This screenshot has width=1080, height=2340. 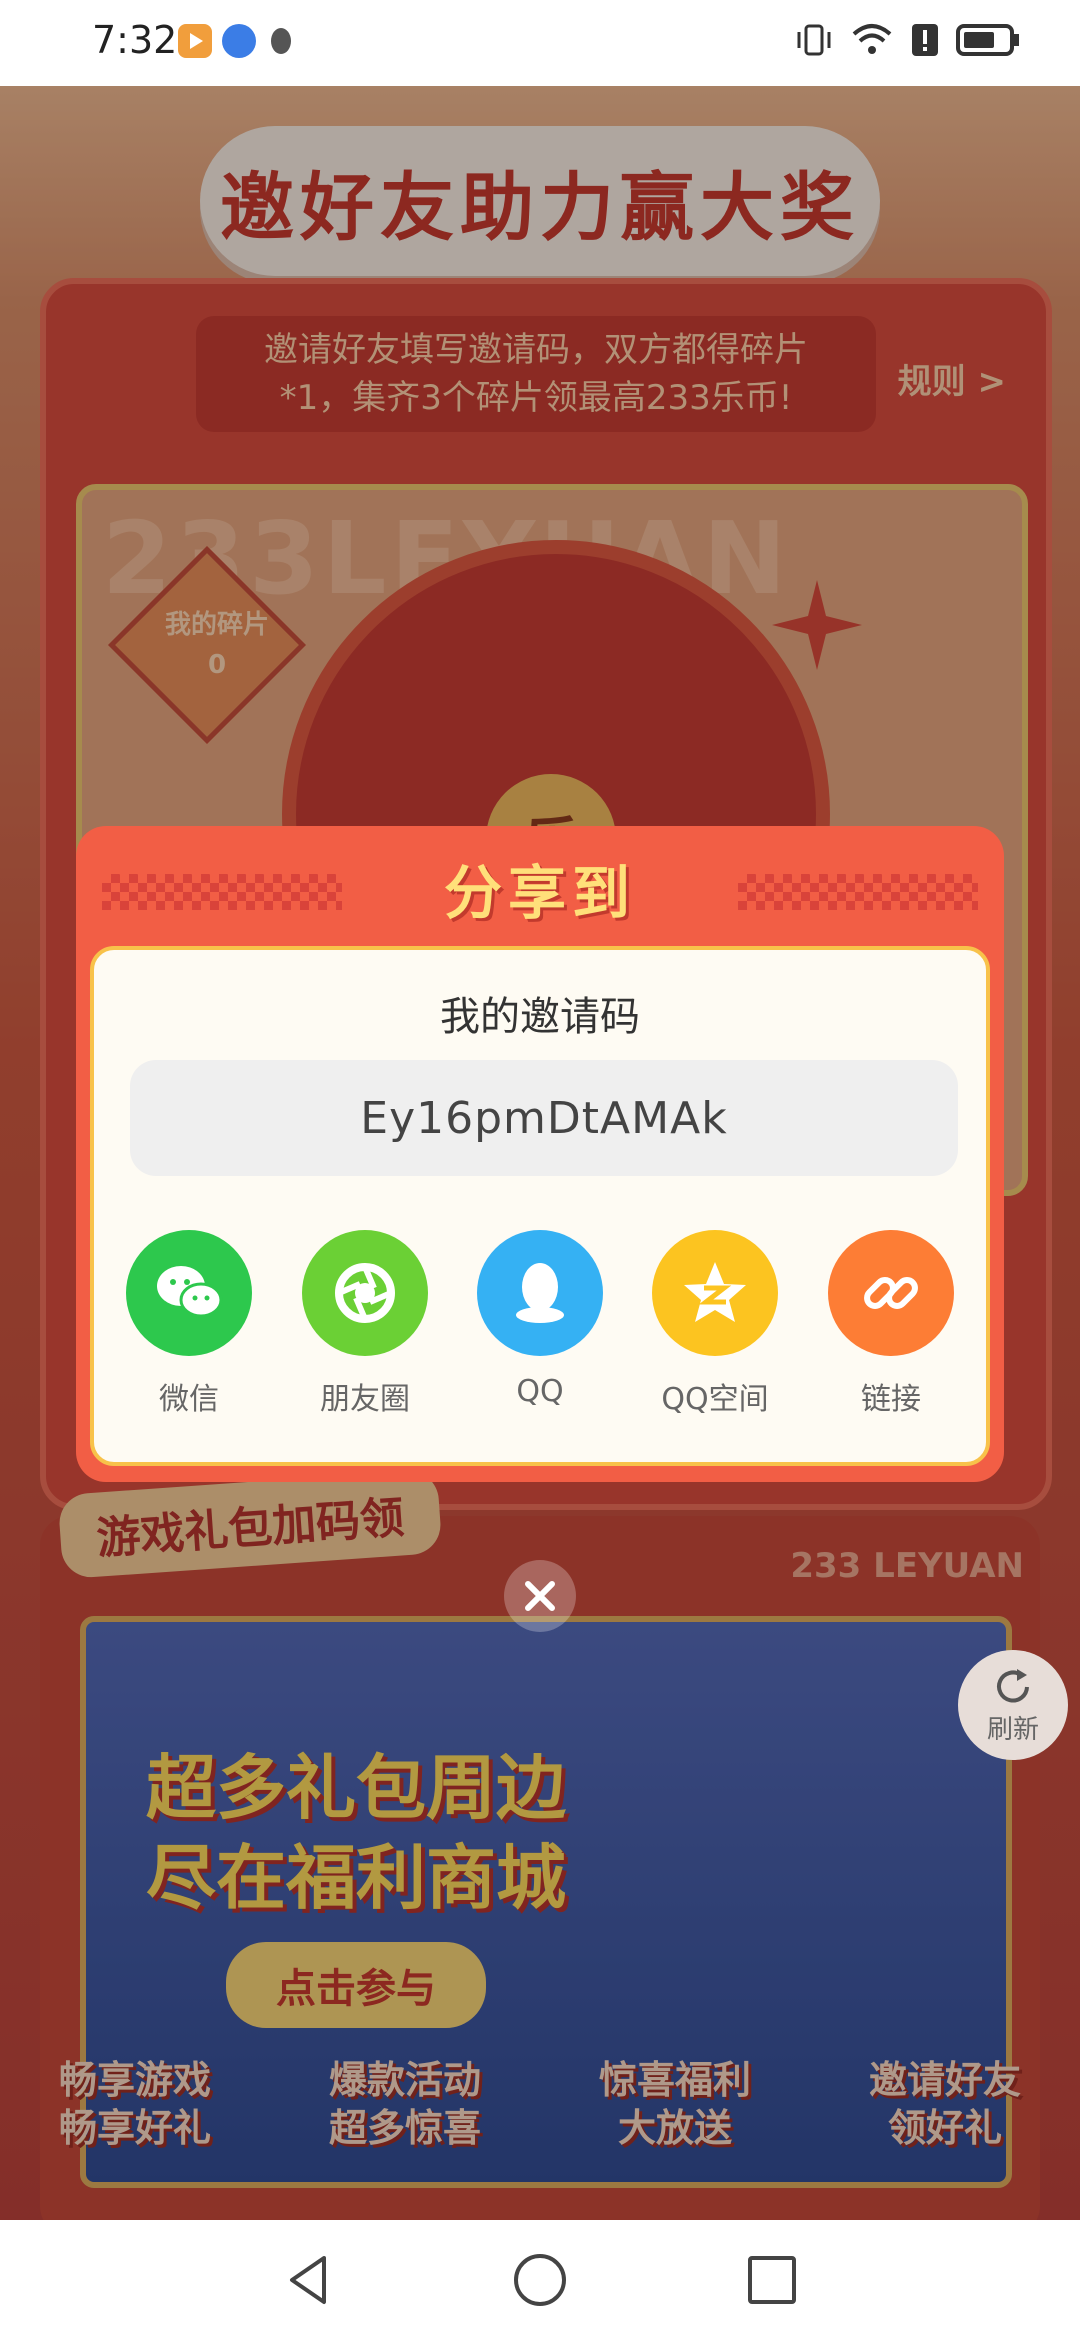 I want to click on share-label: 朋友圈, so click(x=365, y=1399).